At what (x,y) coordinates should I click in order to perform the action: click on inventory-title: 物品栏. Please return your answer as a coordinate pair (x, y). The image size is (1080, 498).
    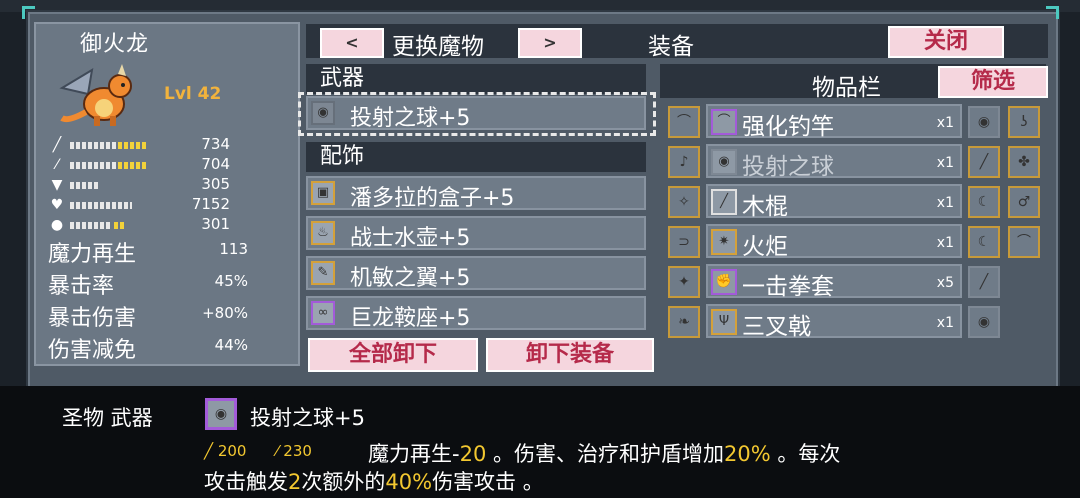
    Looking at the image, I should click on (846, 88).